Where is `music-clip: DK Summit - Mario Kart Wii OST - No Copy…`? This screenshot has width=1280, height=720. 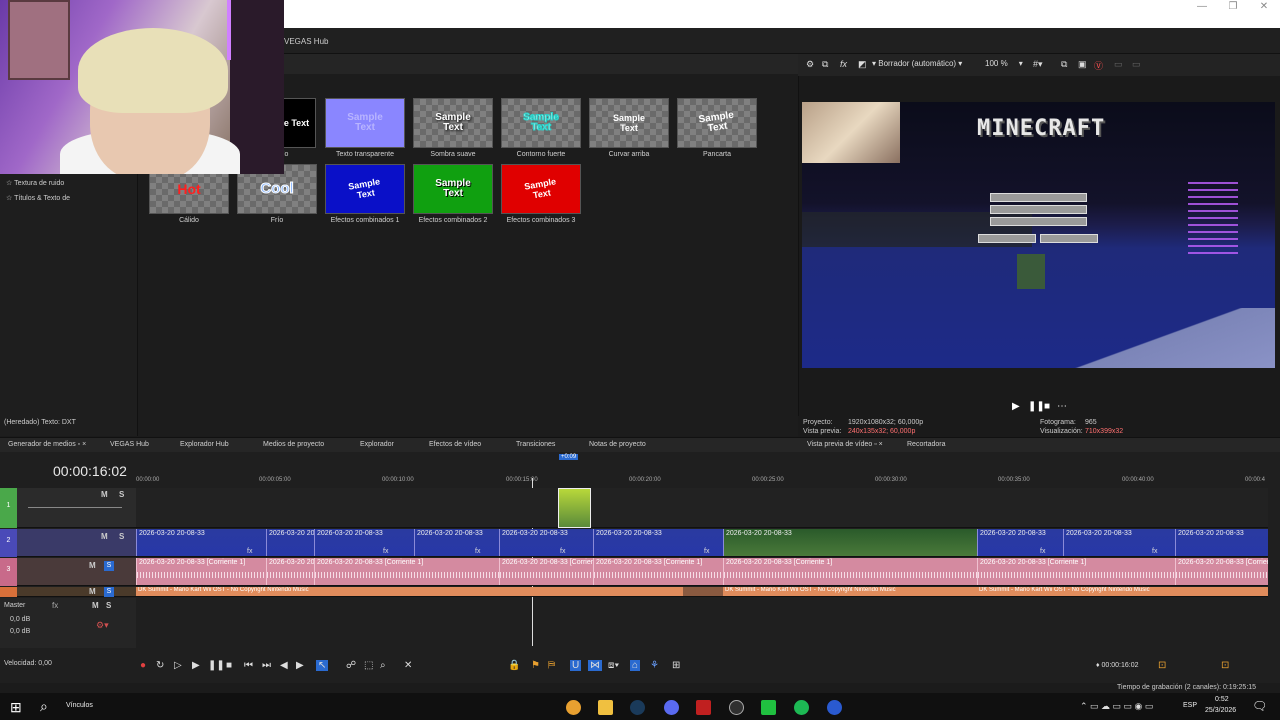
music-clip: DK Summit - Mario Kart Wii OST - No Copy… is located at coordinates (409, 591).